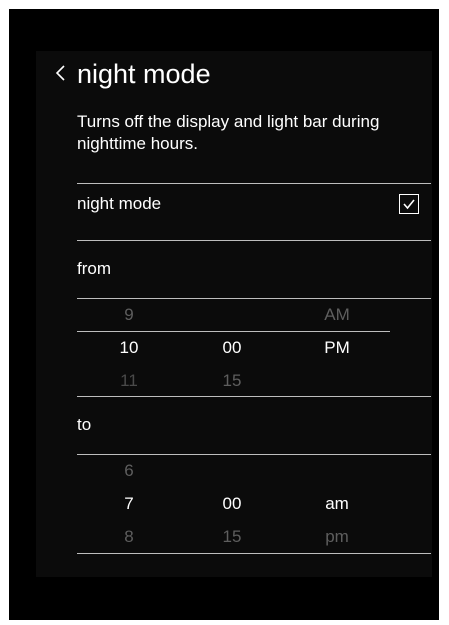 This screenshot has height=625, width=449. I want to click on to-period-next: pm, so click(337, 537).